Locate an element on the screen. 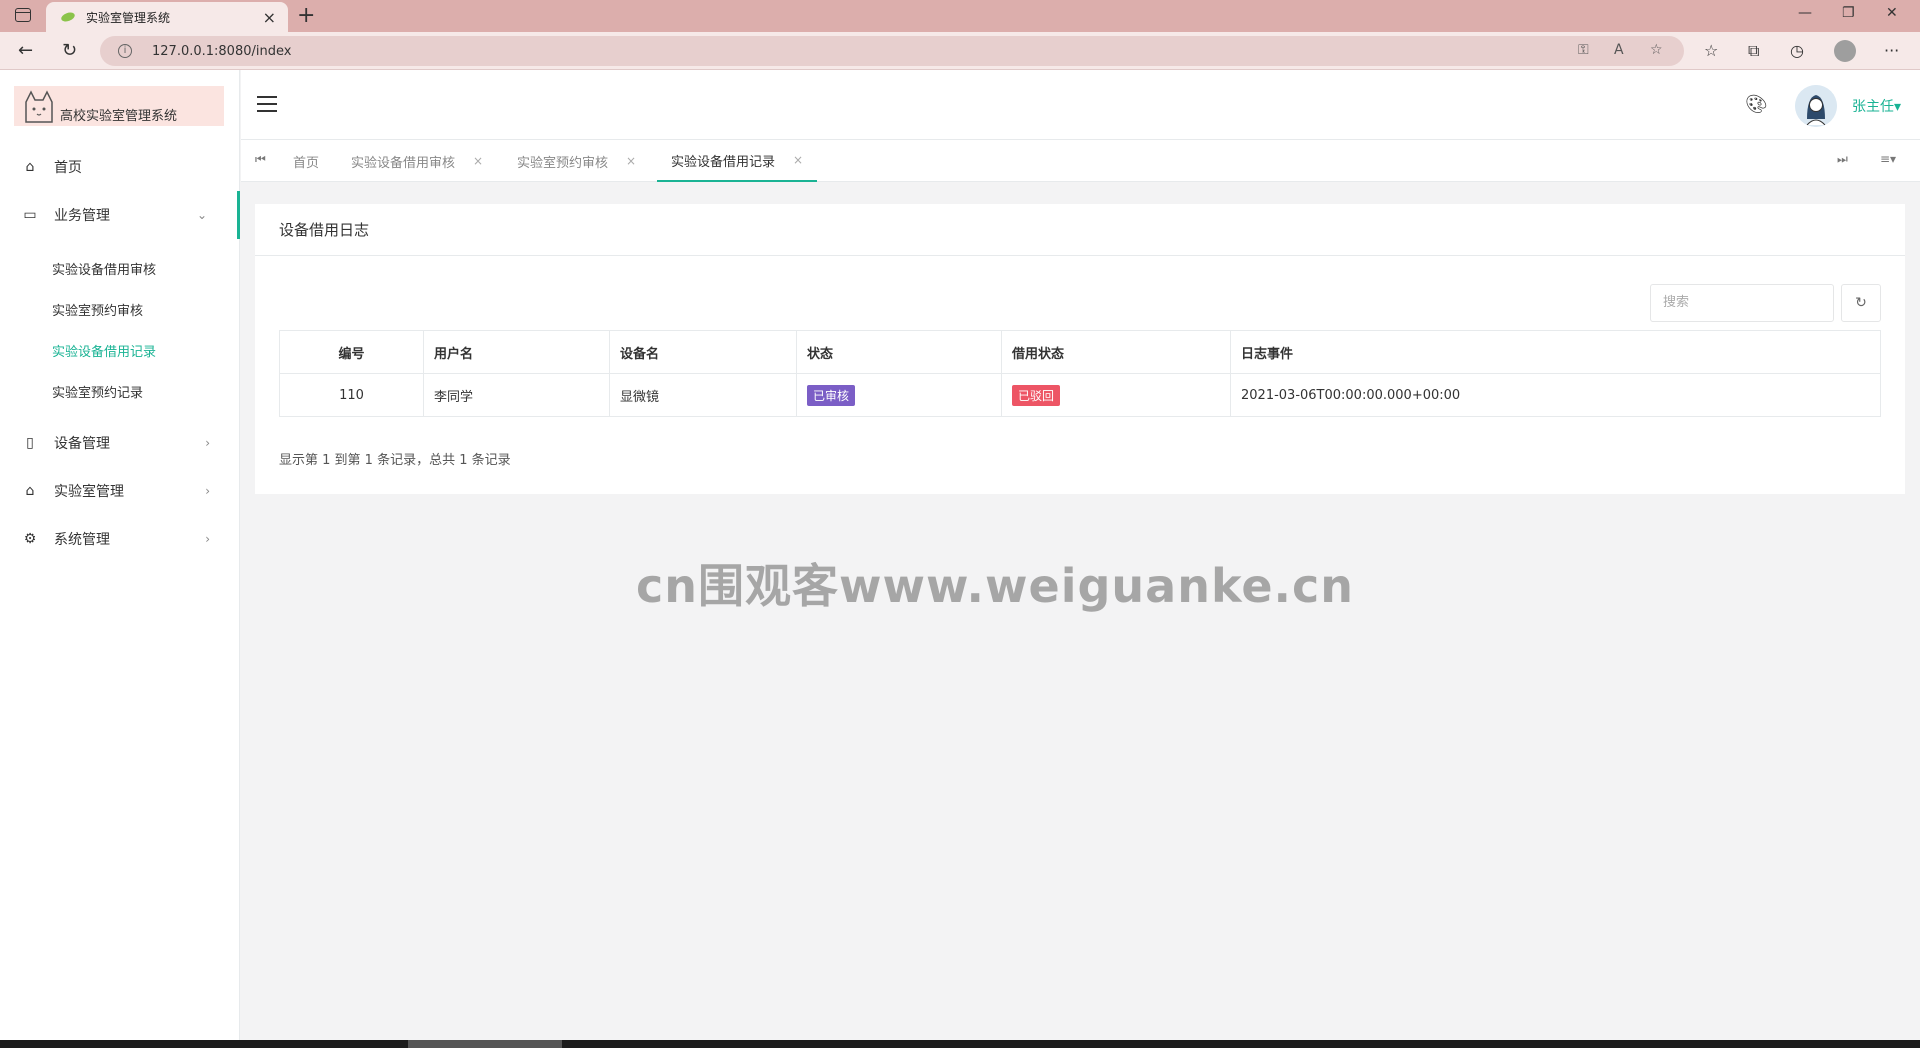 The width and height of the screenshot is (1920, 1048). tab-label: 首页 is located at coordinates (306, 163).